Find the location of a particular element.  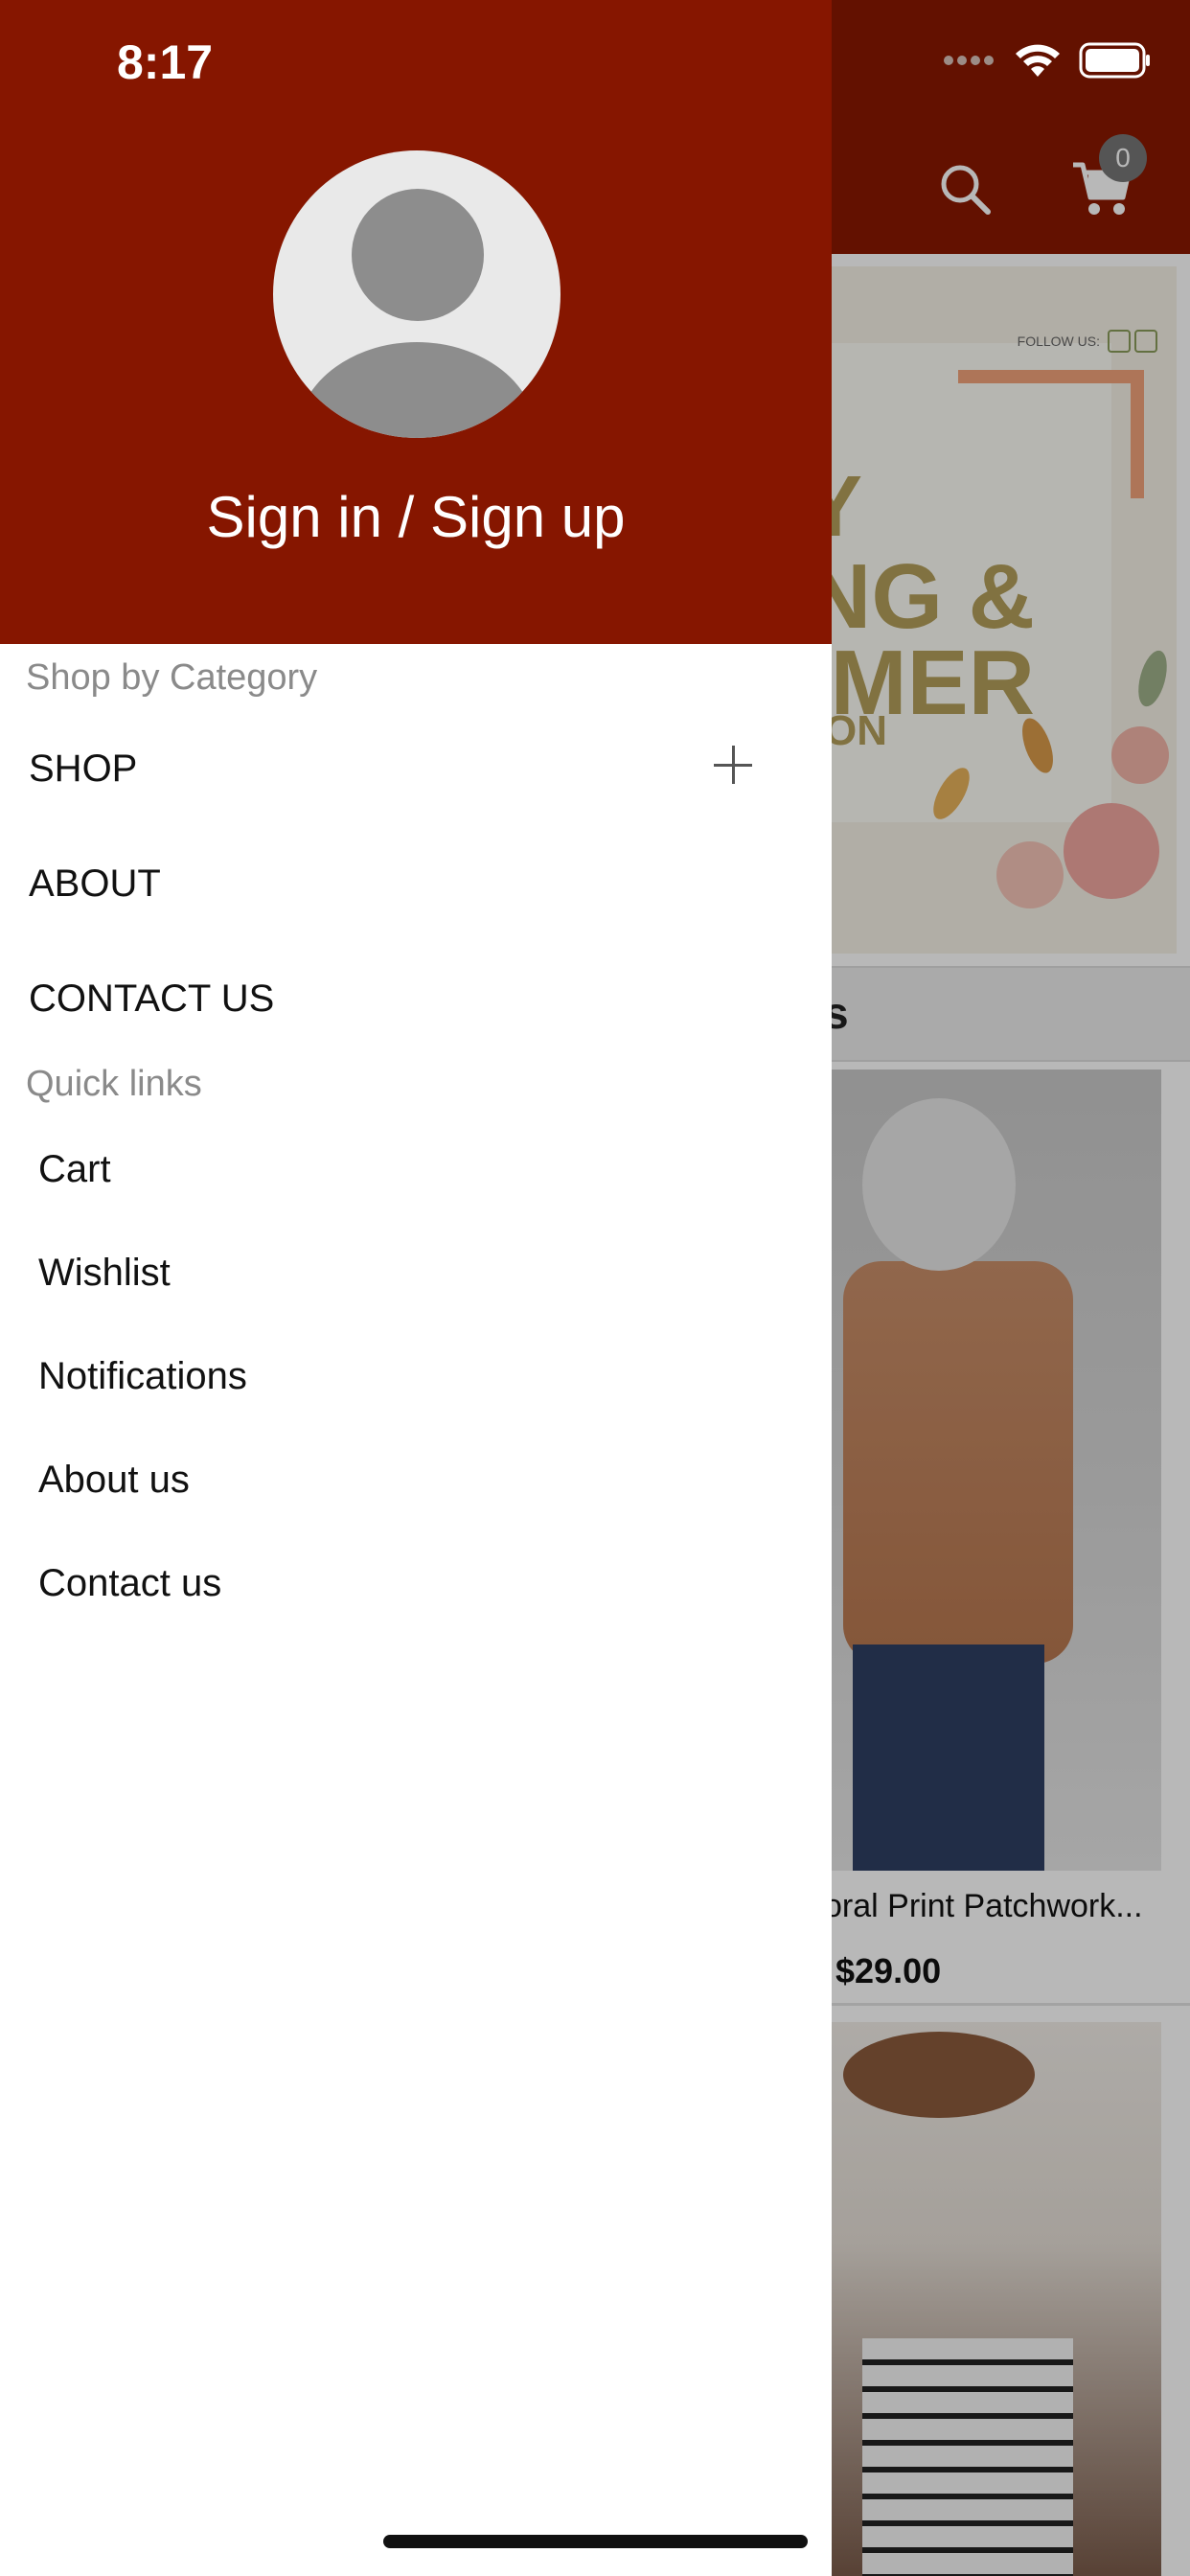

avatar-body-shape is located at coordinates (417, 390).